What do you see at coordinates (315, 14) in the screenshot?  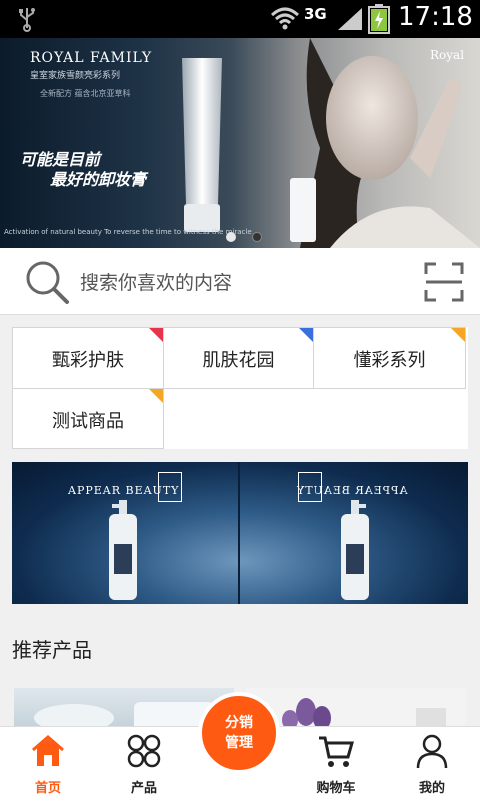 I see `network-type: 3G` at bounding box center [315, 14].